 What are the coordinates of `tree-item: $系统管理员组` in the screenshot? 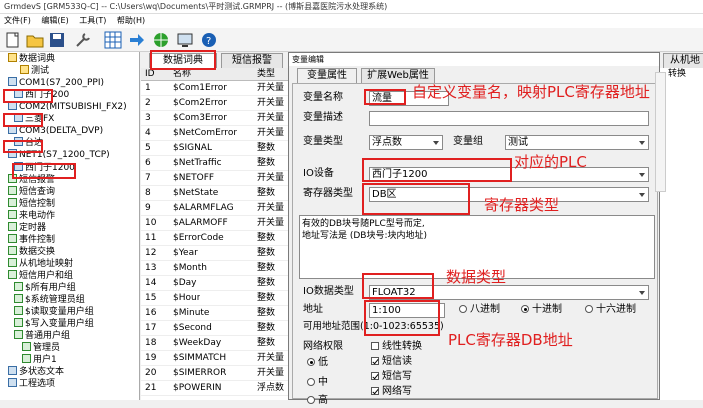 It's located at (49, 300).